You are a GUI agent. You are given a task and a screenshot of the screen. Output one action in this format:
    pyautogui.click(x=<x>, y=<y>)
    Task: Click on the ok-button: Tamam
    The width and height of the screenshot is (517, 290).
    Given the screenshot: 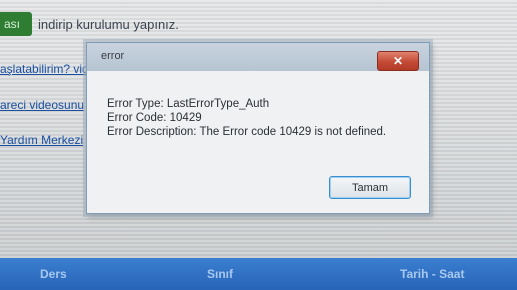 What is the action you would take?
    pyautogui.click(x=370, y=187)
    